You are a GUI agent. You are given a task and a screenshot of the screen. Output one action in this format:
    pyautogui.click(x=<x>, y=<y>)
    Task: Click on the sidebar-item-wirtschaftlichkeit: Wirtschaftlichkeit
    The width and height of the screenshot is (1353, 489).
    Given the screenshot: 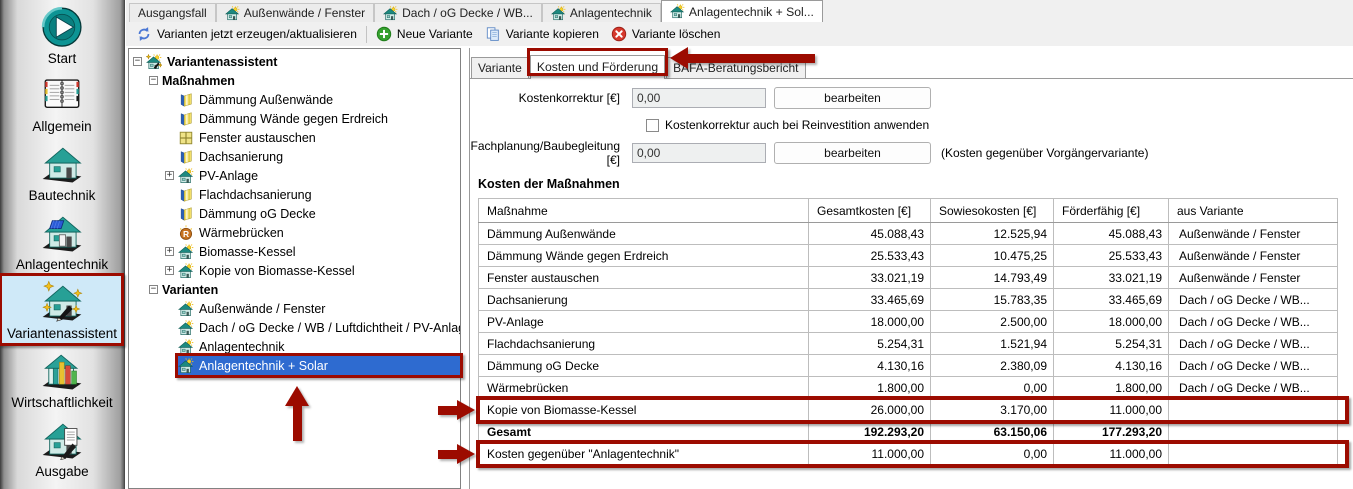 What is the action you would take?
    pyautogui.click(x=62, y=378)
    